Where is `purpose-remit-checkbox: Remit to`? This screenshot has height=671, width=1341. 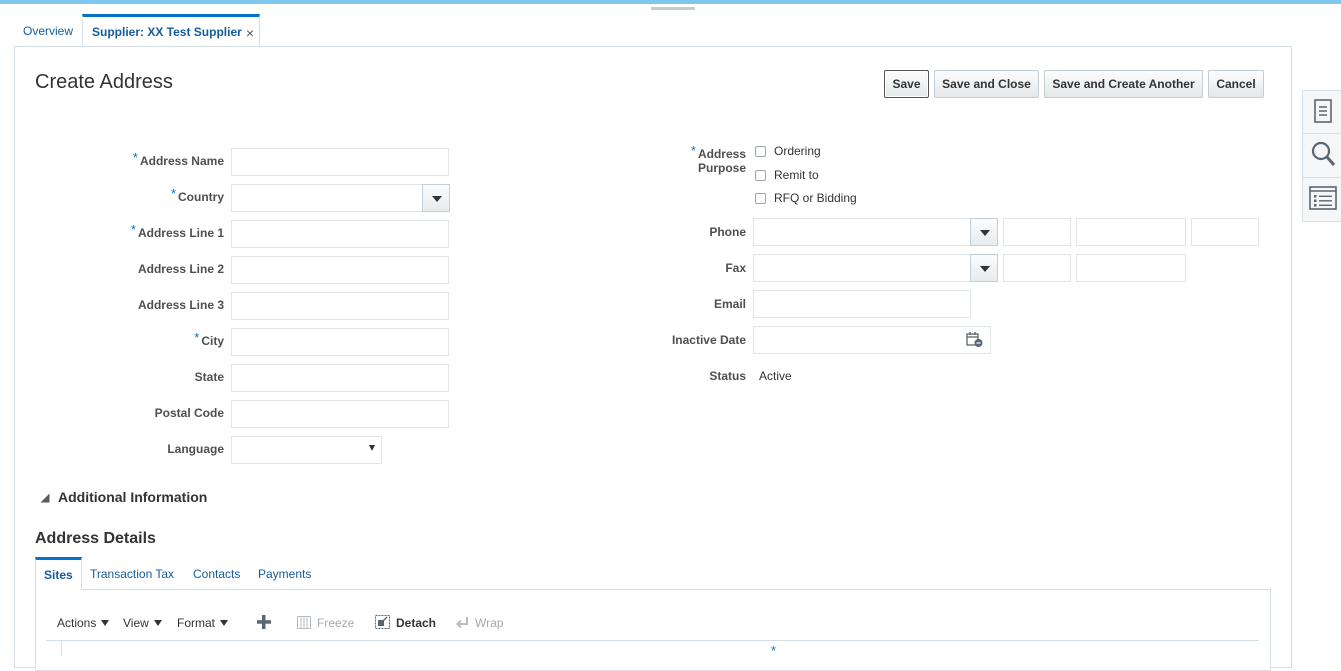
purpose-remit-checkbox: Remit to is located at coordinates (787, 175).